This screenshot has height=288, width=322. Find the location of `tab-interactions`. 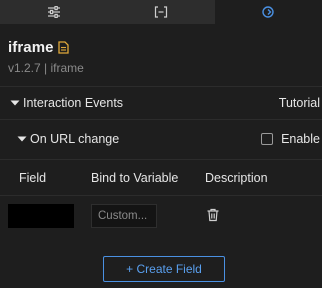

tab-interactions is located at coordinates (268, 12).